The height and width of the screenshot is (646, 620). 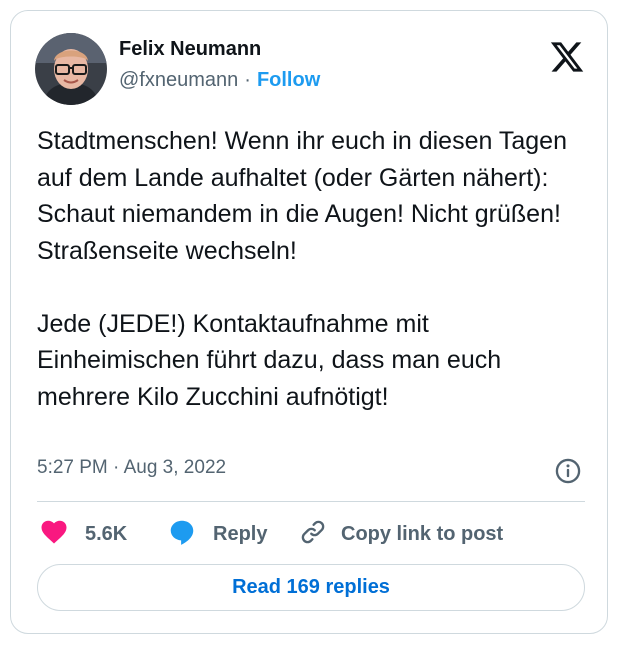 I want to click on heart-icon, so click(x=54, y=534).